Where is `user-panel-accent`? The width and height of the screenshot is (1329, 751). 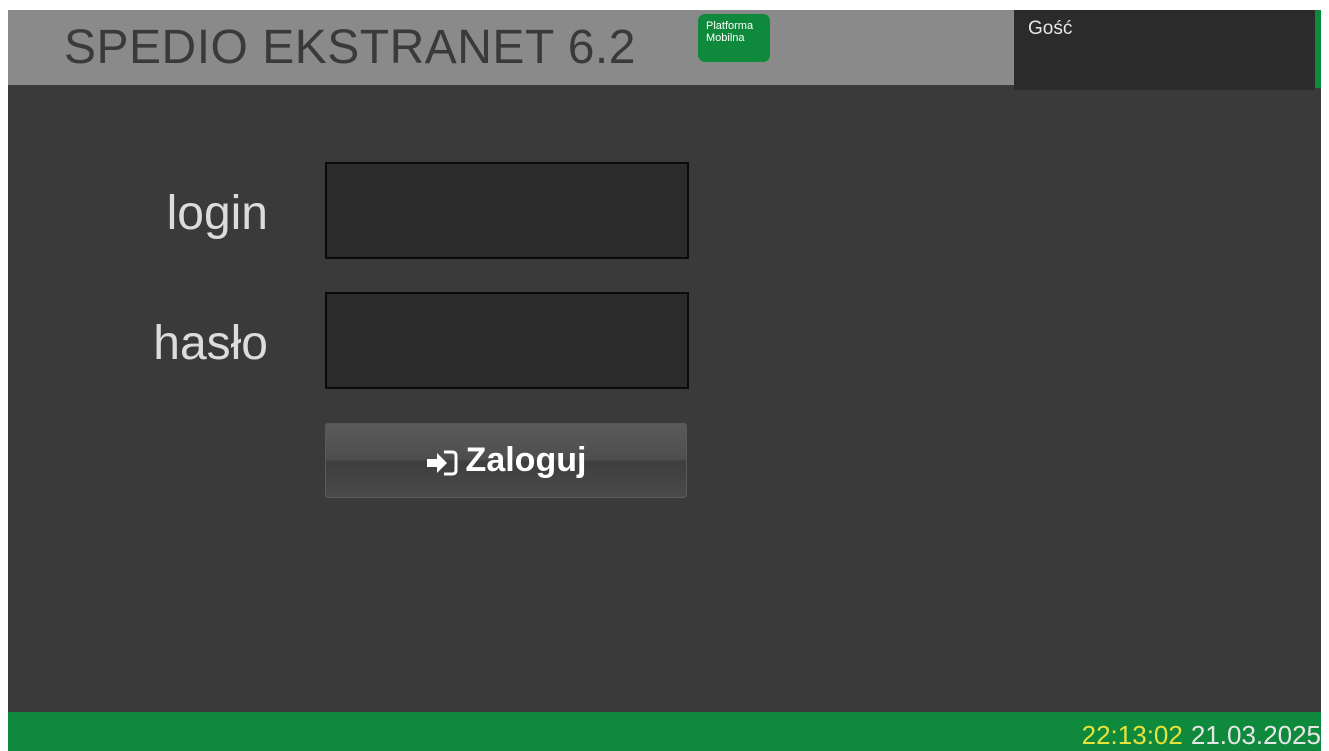 user-panel-accent is located at coordinates (1318, 49).